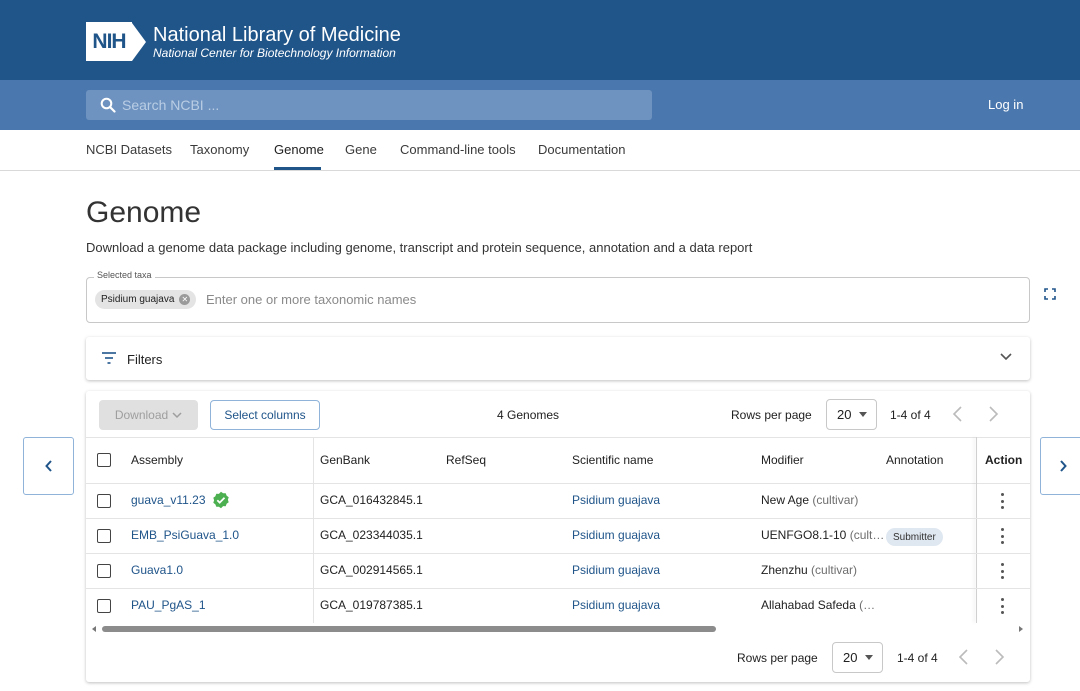 This screenshot has width=1080, height=691. What do you see at coordinates (185, 535) in the screenshot?
I see `assembly-link: EMB_PsiGuava_1.0` at bounding box center [185, 535].